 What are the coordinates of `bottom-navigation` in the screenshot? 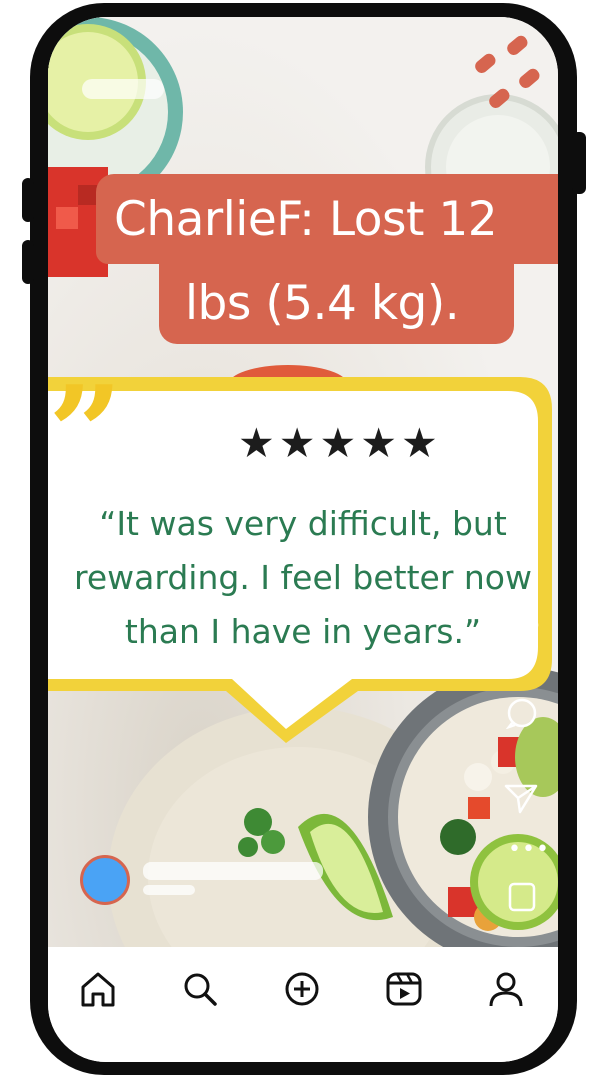 It's located at (303, 1004).